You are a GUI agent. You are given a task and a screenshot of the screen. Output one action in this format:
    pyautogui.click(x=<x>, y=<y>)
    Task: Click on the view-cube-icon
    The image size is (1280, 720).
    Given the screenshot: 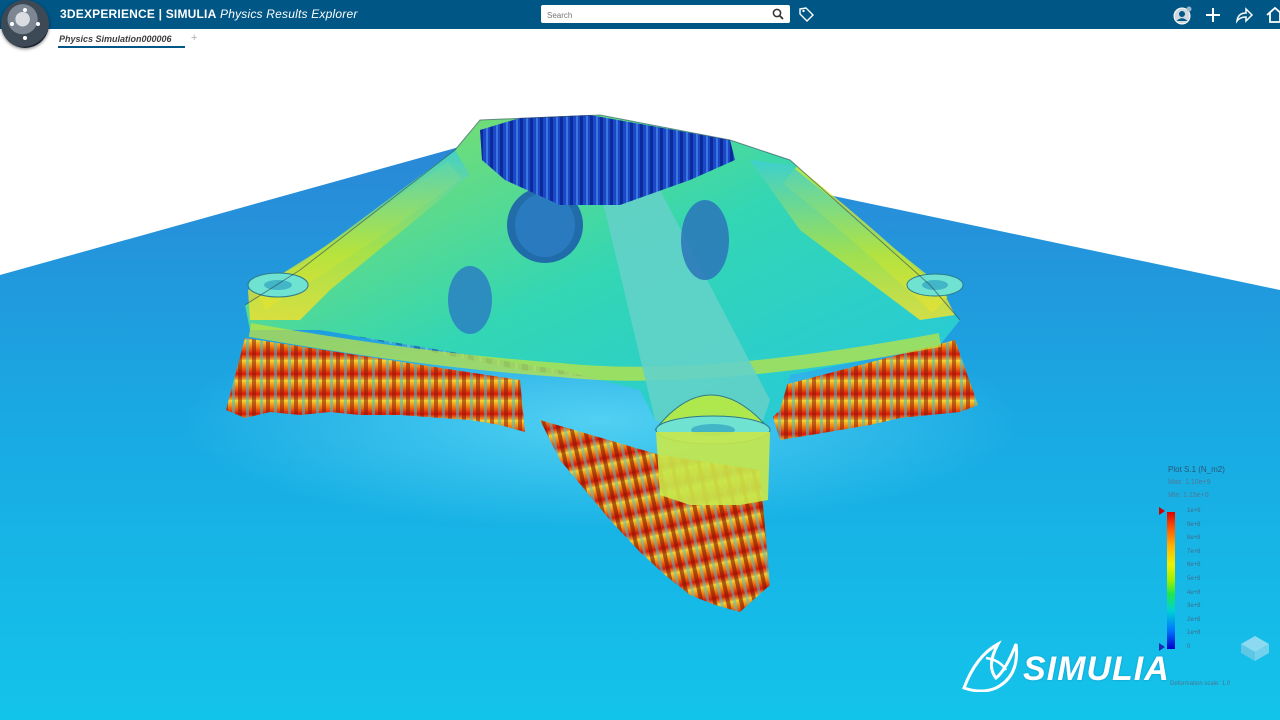 What is the action you would take?
    pyautogui.click(x=1255, y=648)
    